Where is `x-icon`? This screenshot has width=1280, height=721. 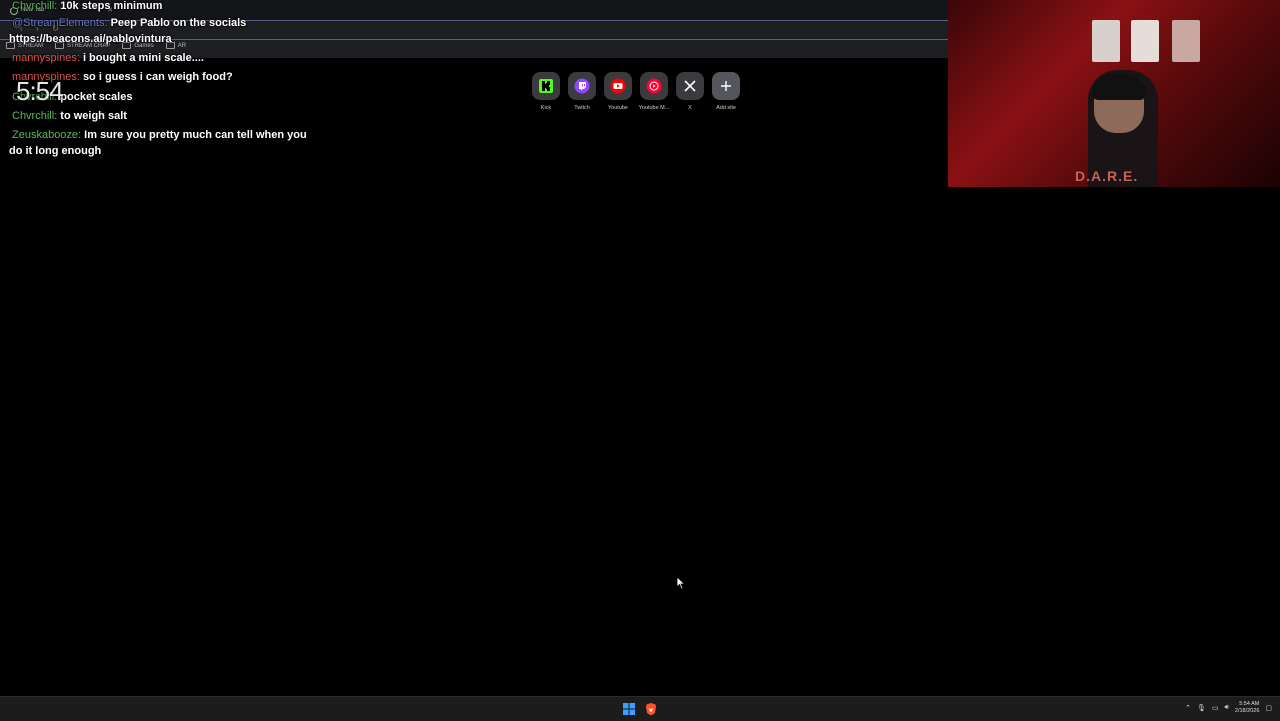
x-icon is located at coordinates (690, 86).